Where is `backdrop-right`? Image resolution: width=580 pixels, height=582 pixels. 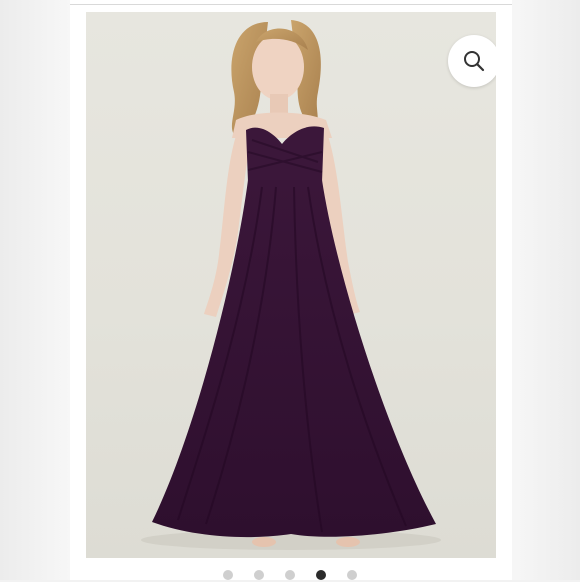
backdrop-right is located at coordinates (545, 290).